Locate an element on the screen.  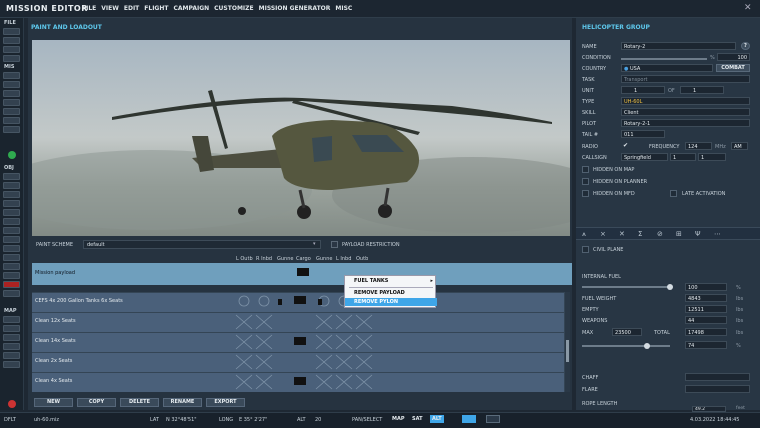
hidden-map-checkbox is located at coordinates (585, 169).